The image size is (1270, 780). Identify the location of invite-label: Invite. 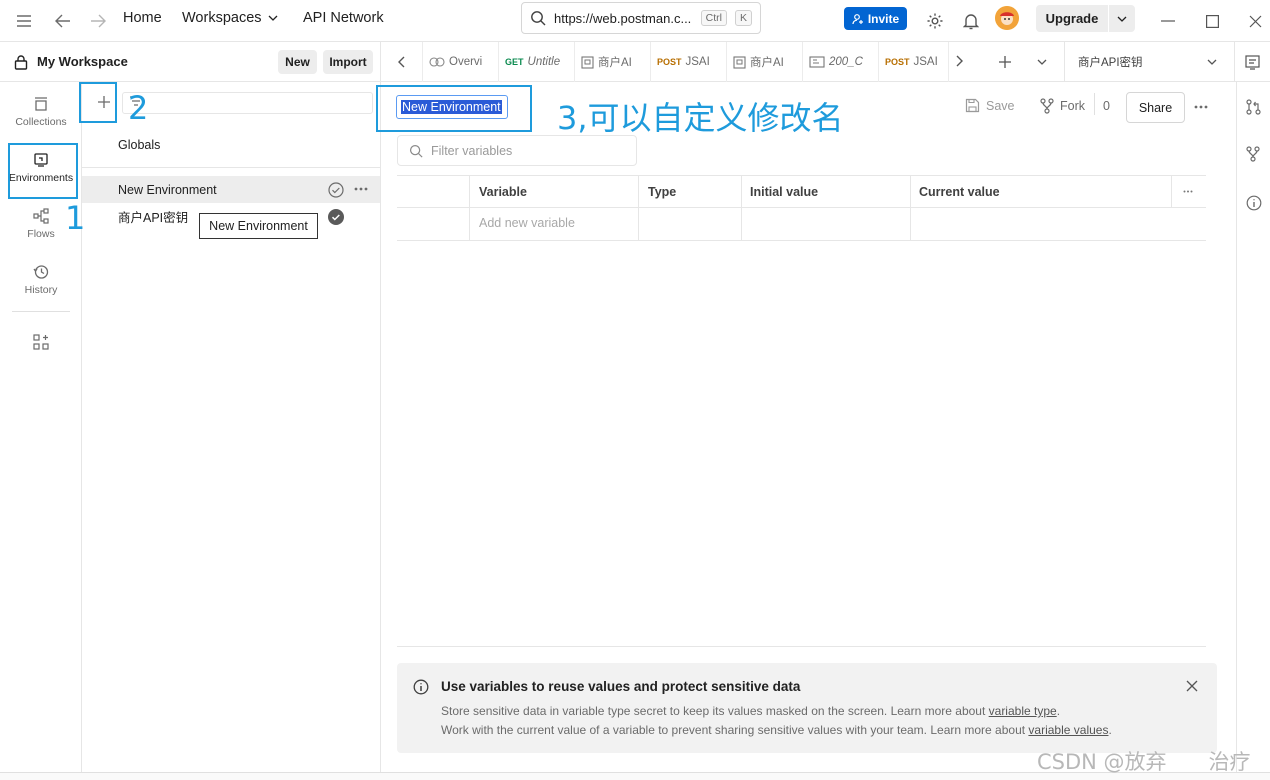
(883, 18).